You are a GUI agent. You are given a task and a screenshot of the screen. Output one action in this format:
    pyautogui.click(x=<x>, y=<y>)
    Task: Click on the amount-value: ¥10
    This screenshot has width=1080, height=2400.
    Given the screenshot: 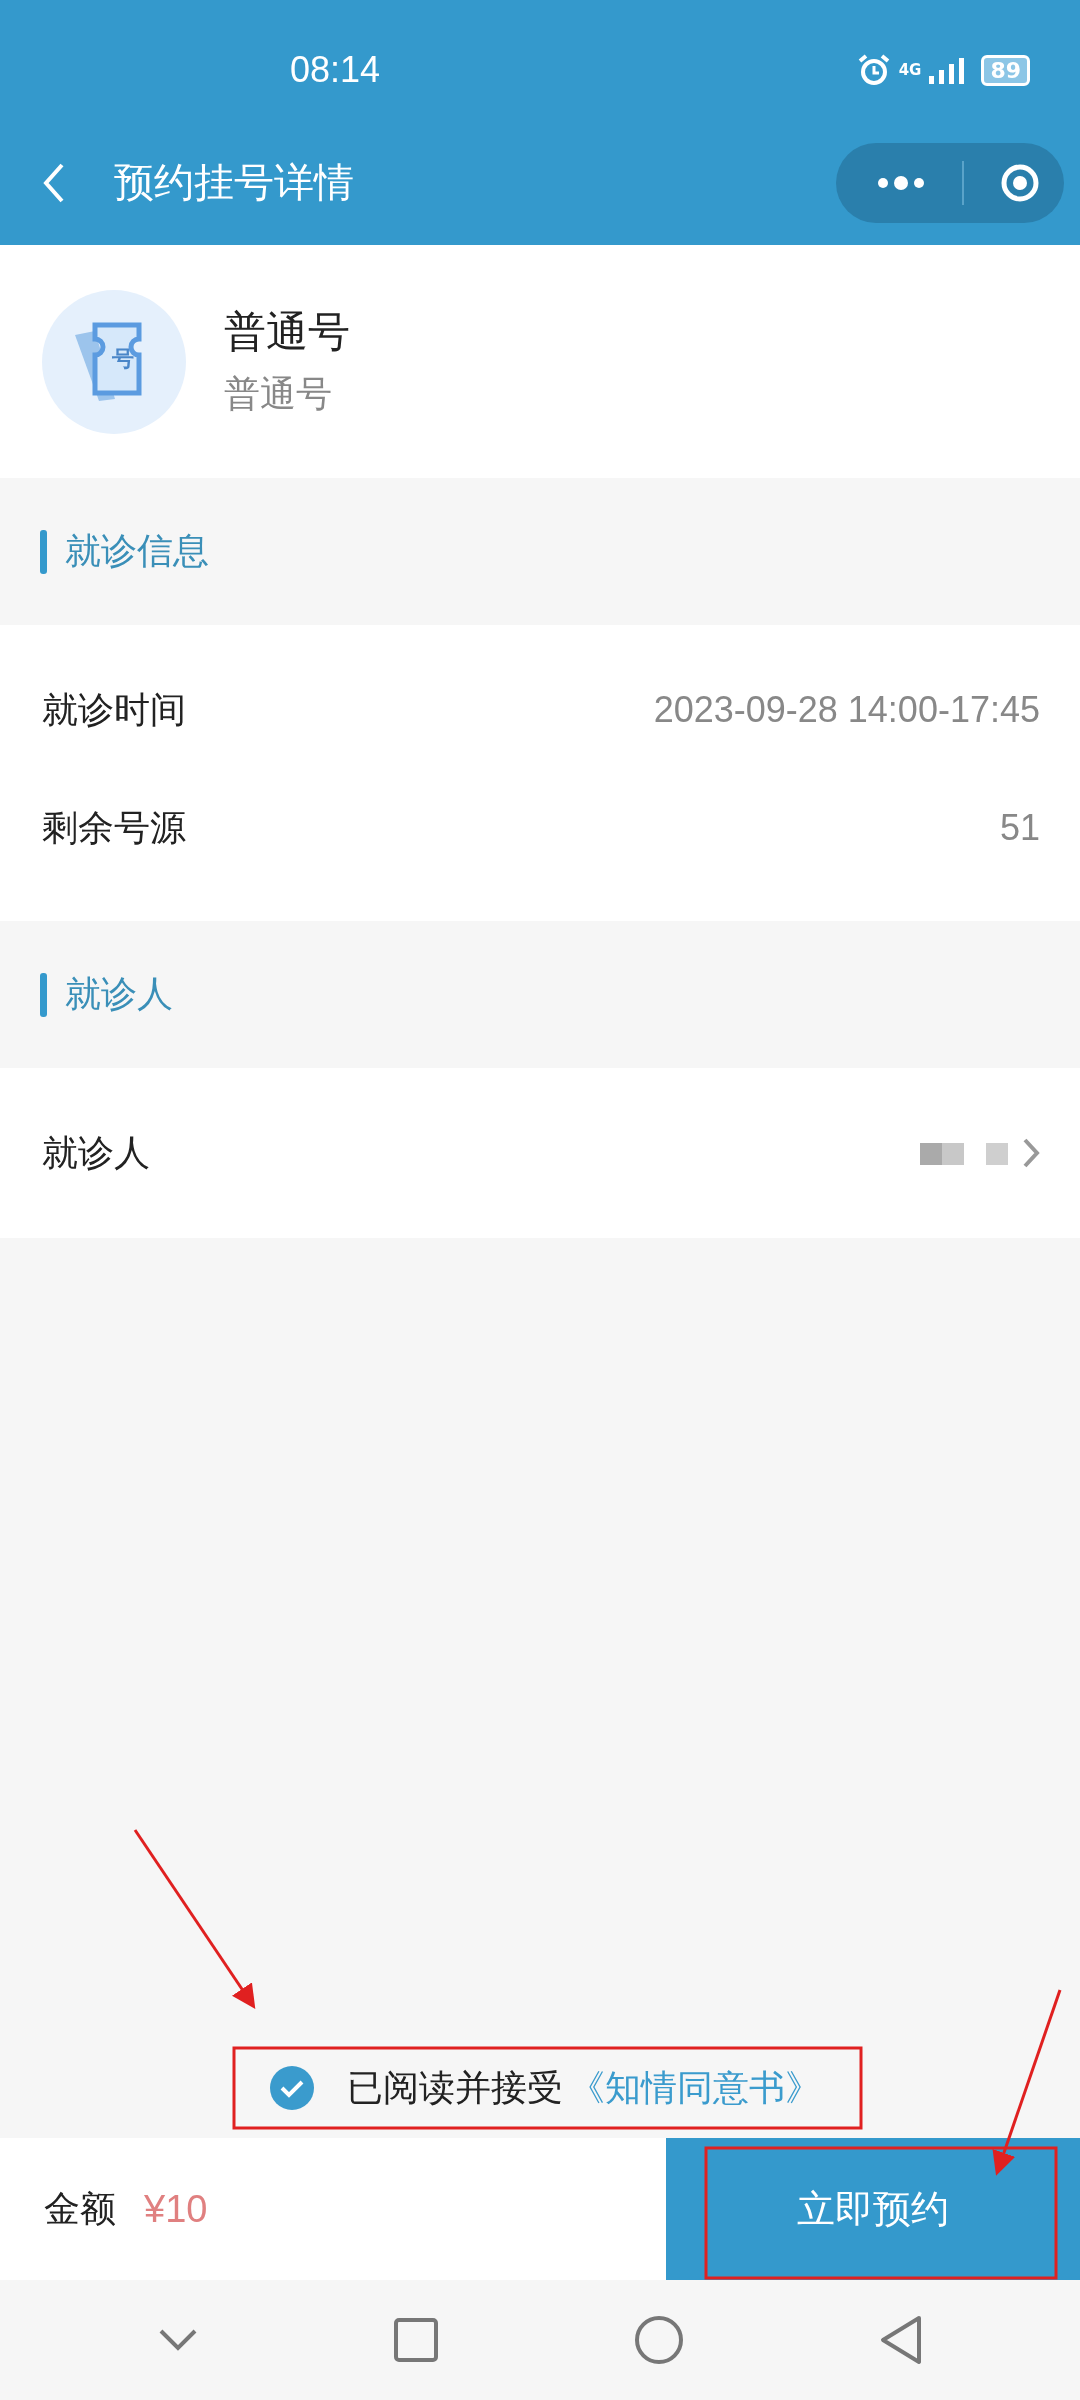 What is the action you would take?
    pyautogui.click(x=176, y=2209)
    